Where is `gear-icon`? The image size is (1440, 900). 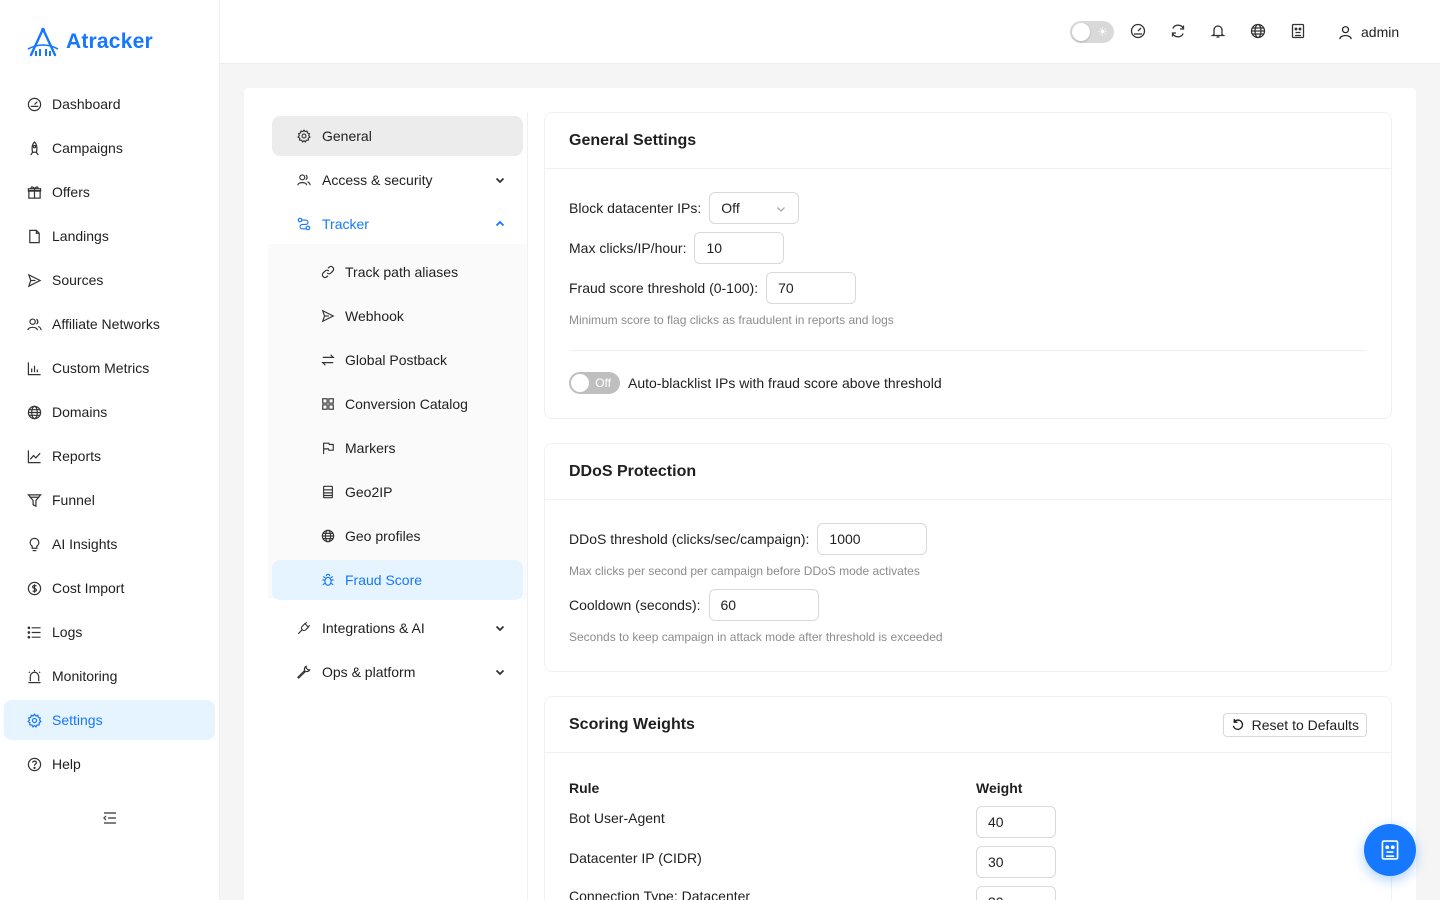
gear-icon is located at coordinates (304, 136).